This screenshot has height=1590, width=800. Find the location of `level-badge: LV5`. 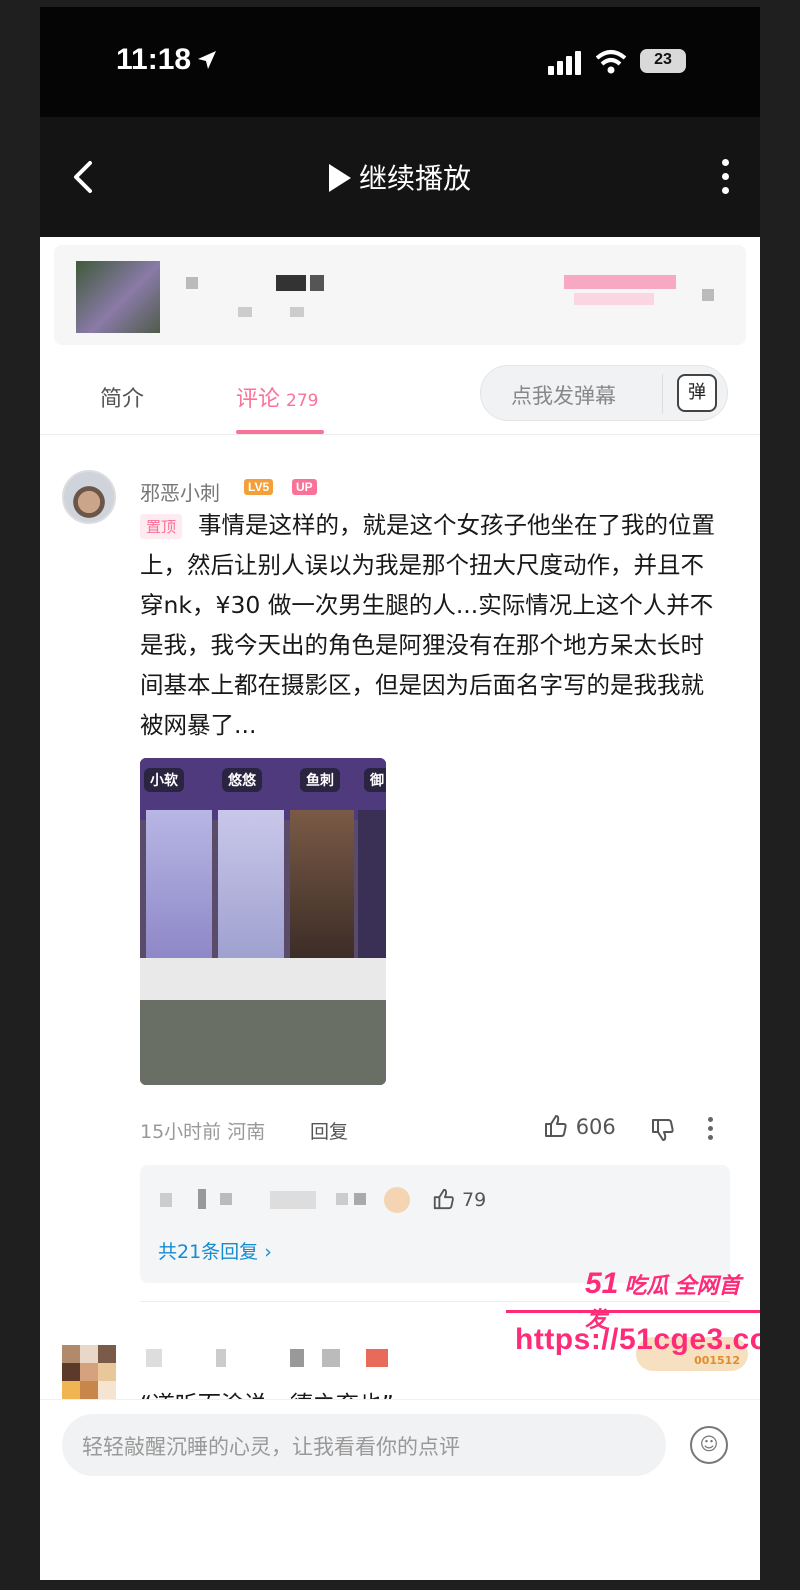

level-badge: LV5 is located at coordinates (259, 487).